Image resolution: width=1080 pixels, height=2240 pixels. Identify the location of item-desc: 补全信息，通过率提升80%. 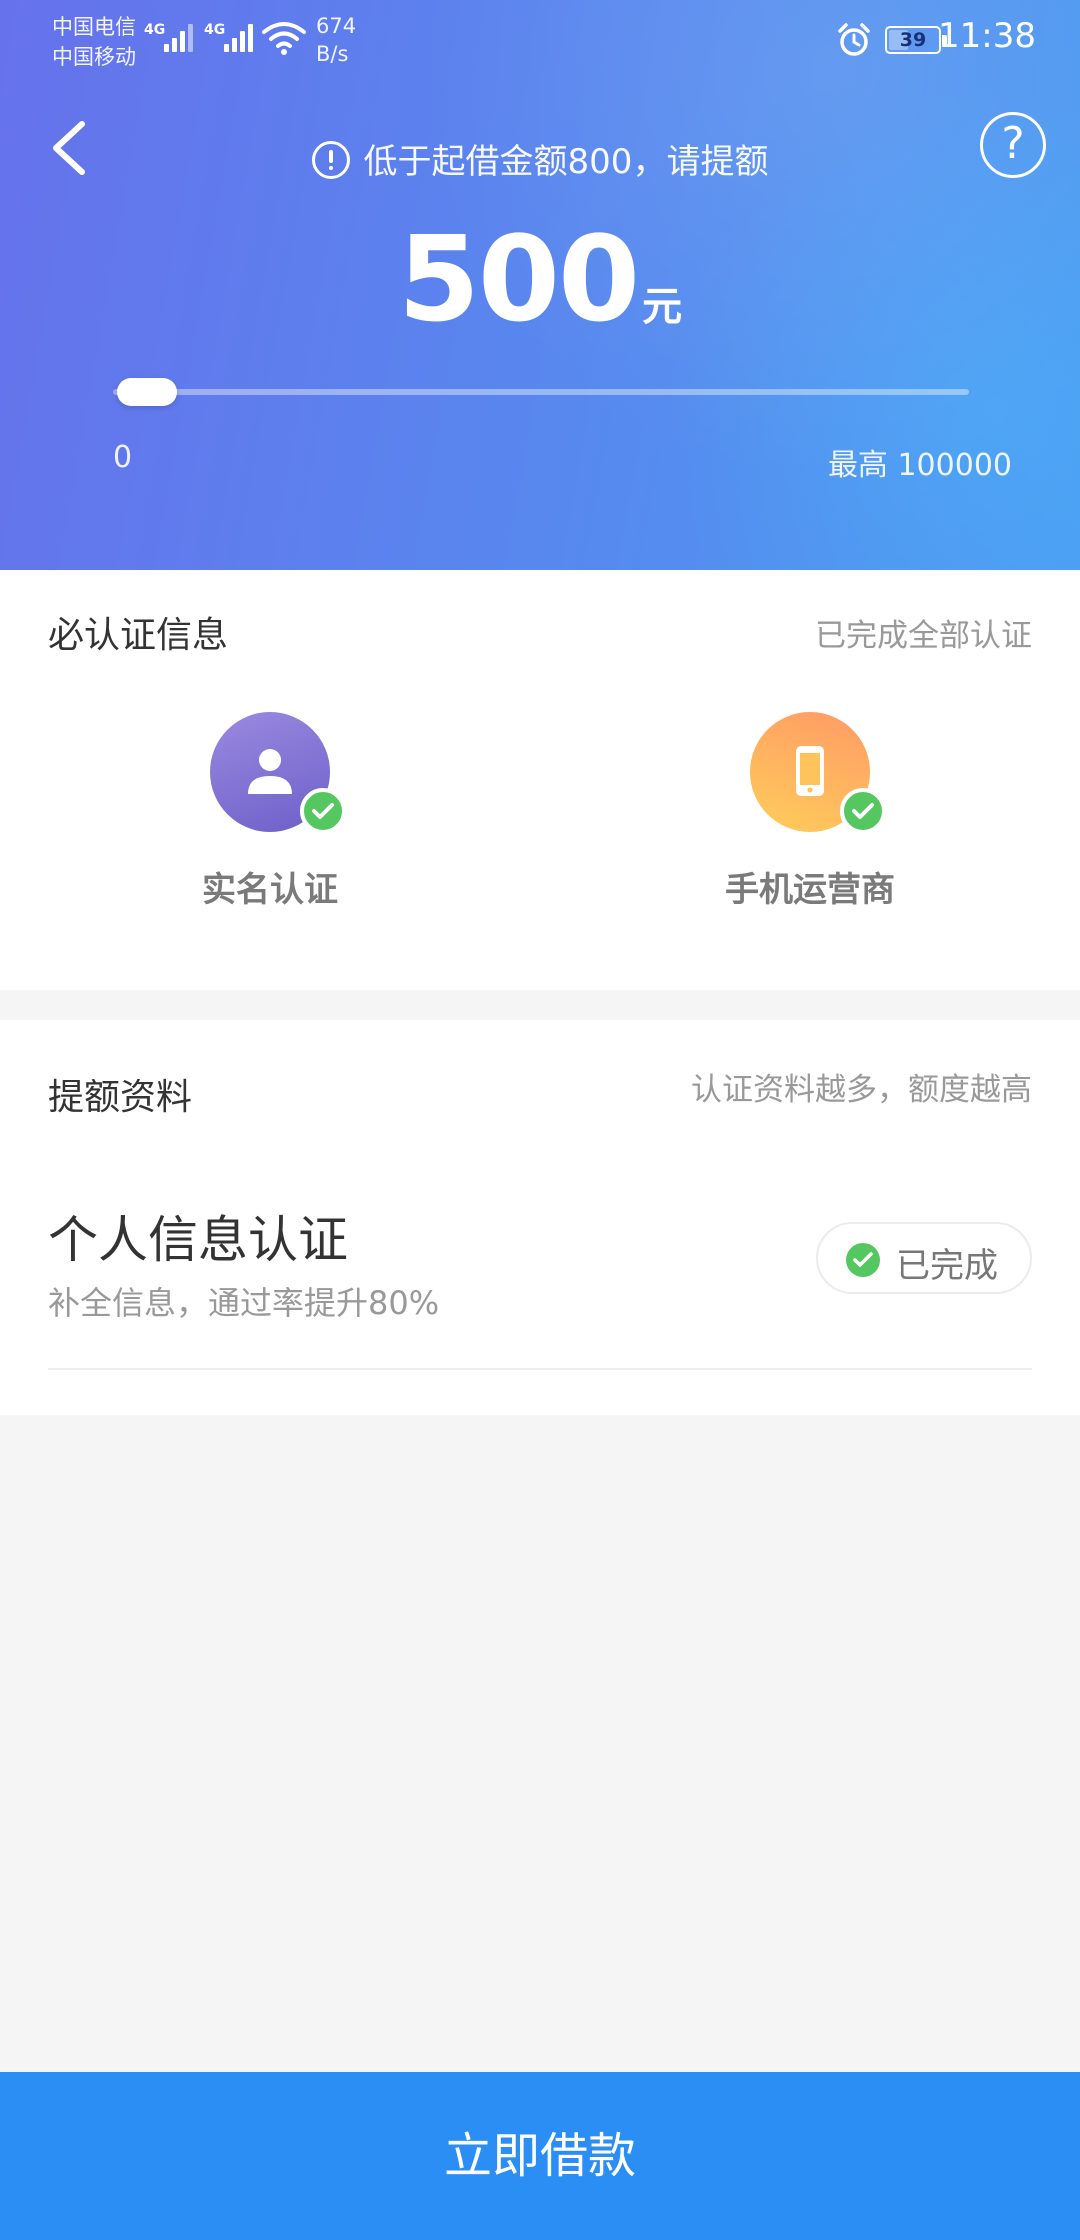
(244, 1303).